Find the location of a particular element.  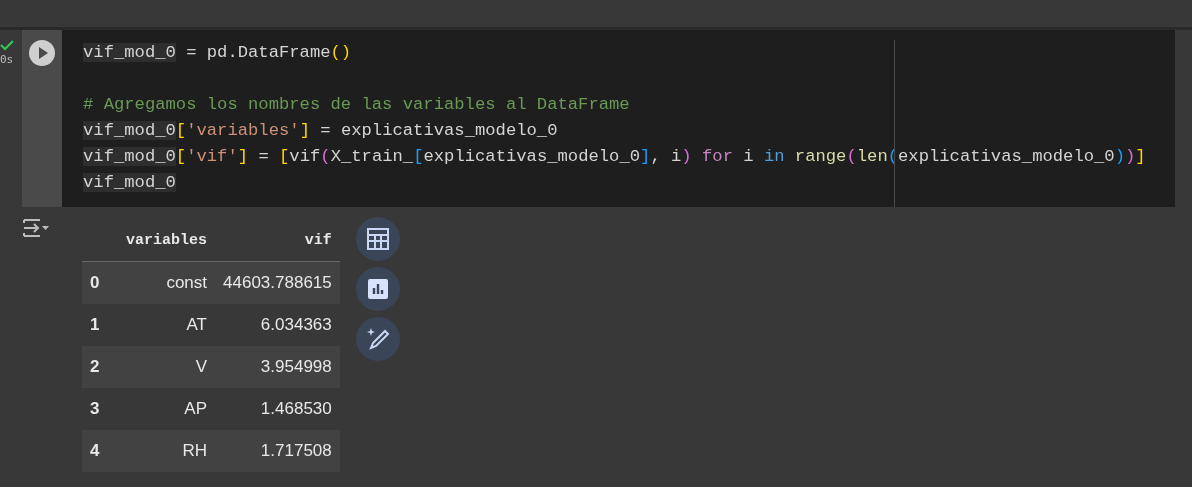

table-cell: 3.954998 is located at coordinates (277, 367).